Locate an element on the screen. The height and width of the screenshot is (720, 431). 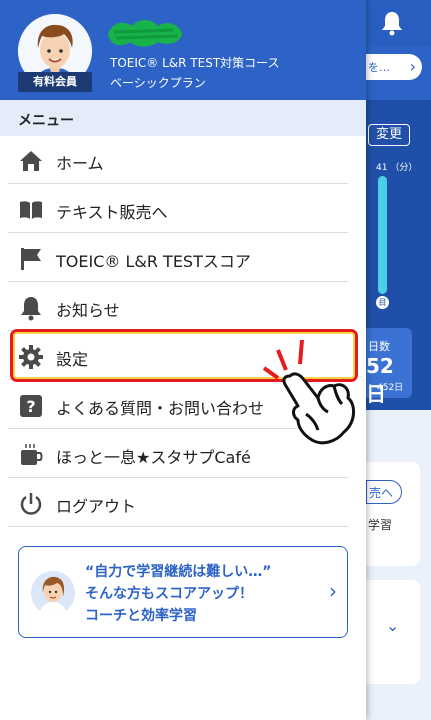
notification-bell-icon is located at coordinates (392, 23).